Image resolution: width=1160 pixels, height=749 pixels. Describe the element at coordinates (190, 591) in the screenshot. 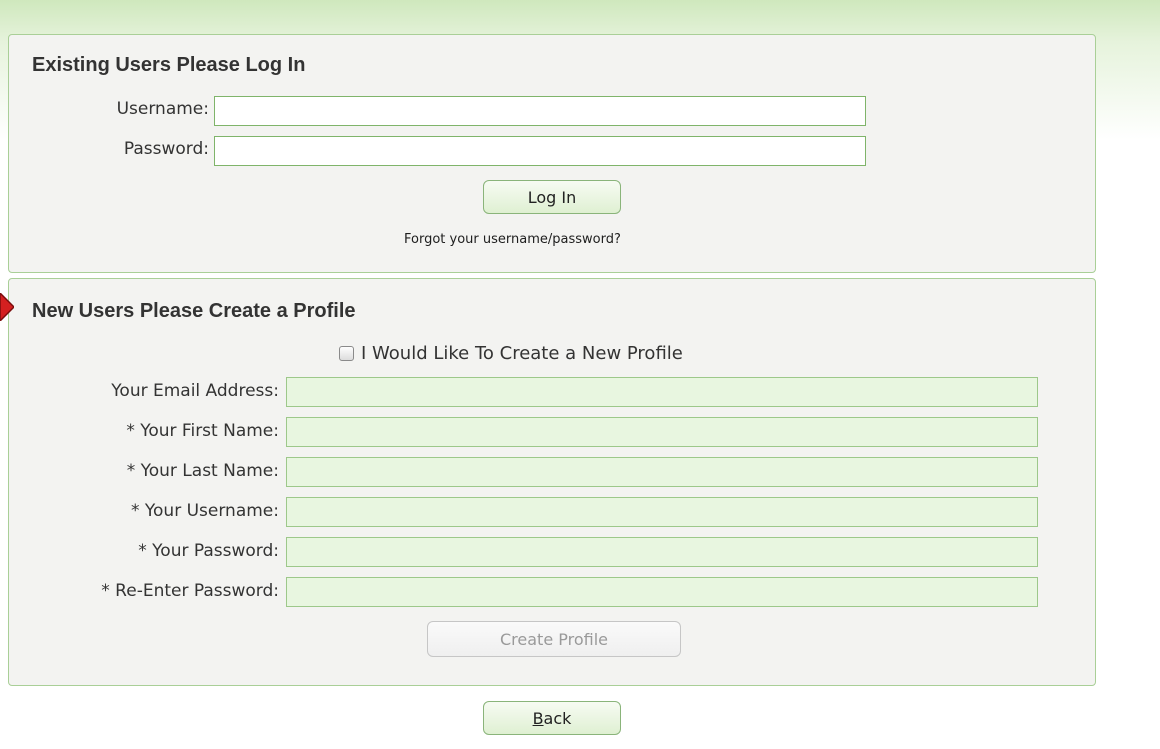

I see `reenter-password-label: * Re-Enter Password:` at that location.